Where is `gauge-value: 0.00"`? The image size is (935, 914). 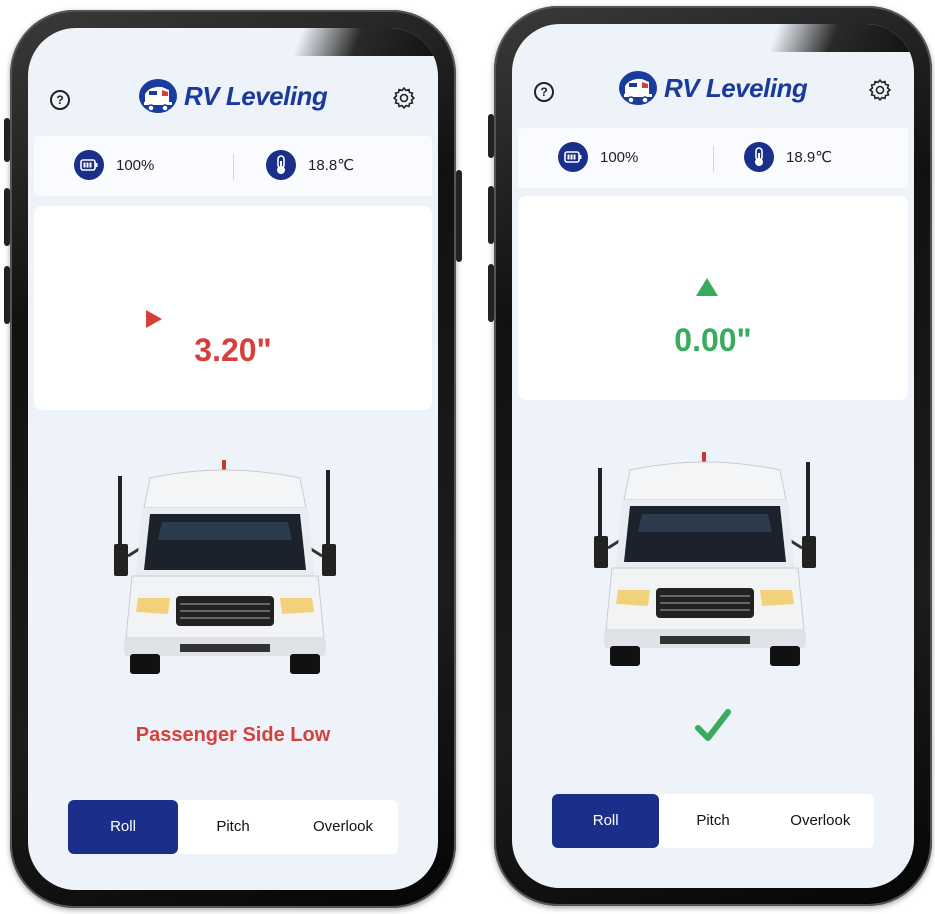 gauge-value: 0.00" is located at coordinates (713, 340).